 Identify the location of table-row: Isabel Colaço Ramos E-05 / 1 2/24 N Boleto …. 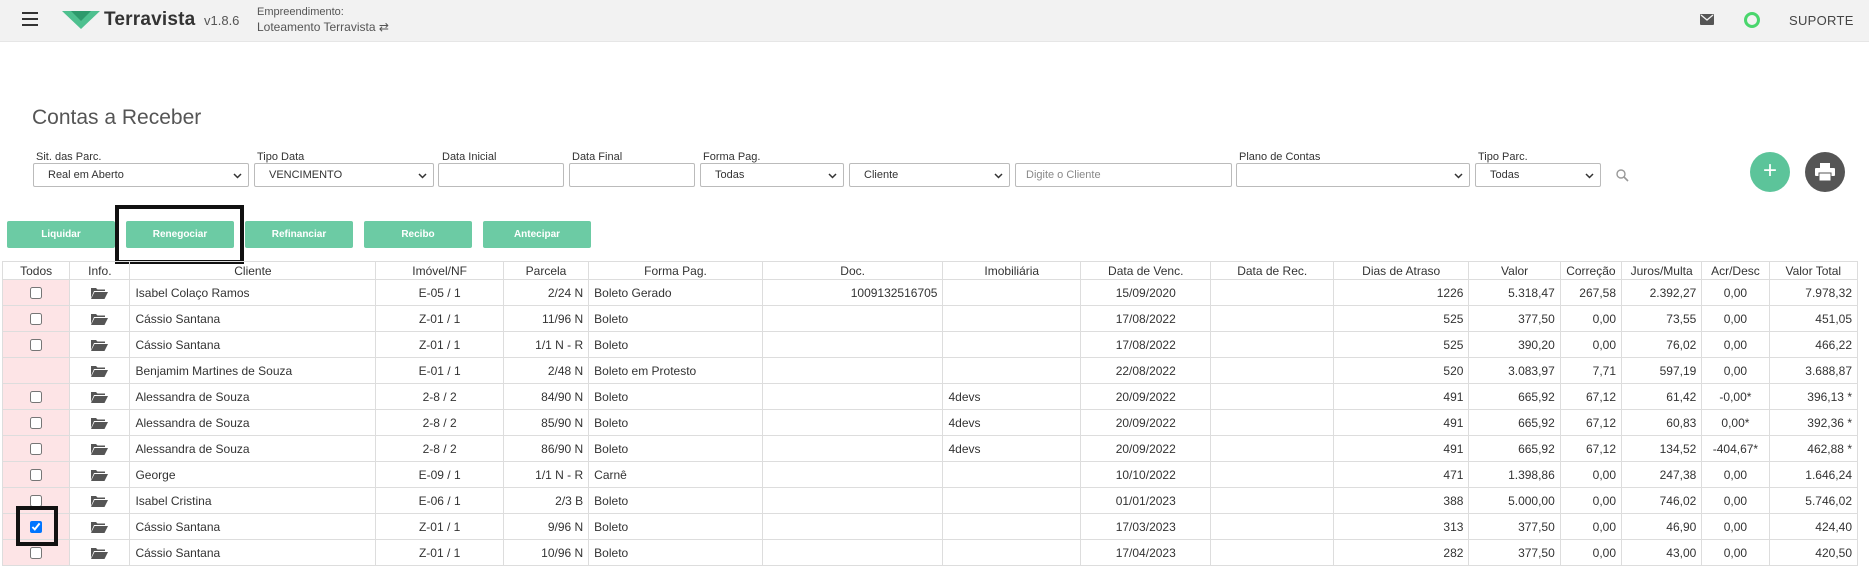
(930, 292).